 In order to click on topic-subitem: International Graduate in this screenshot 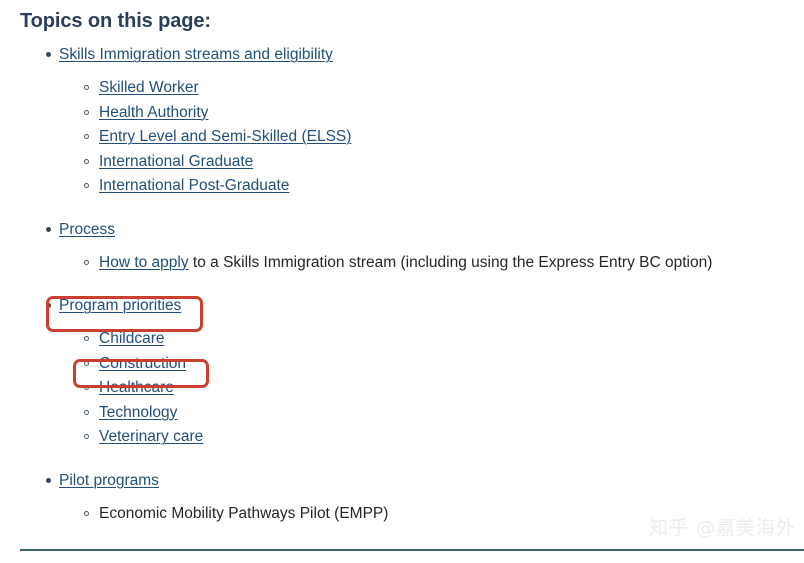, I will do `click(431, 162)`.